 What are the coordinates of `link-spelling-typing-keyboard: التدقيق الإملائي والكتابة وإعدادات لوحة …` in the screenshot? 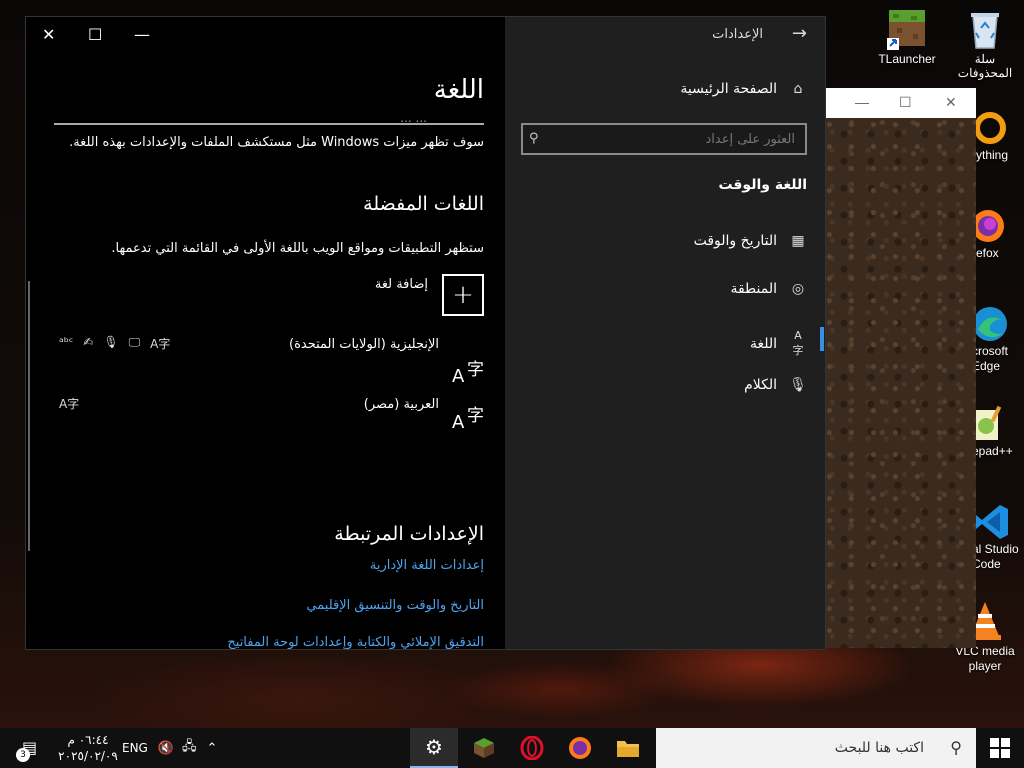 It's located at (355, 642).